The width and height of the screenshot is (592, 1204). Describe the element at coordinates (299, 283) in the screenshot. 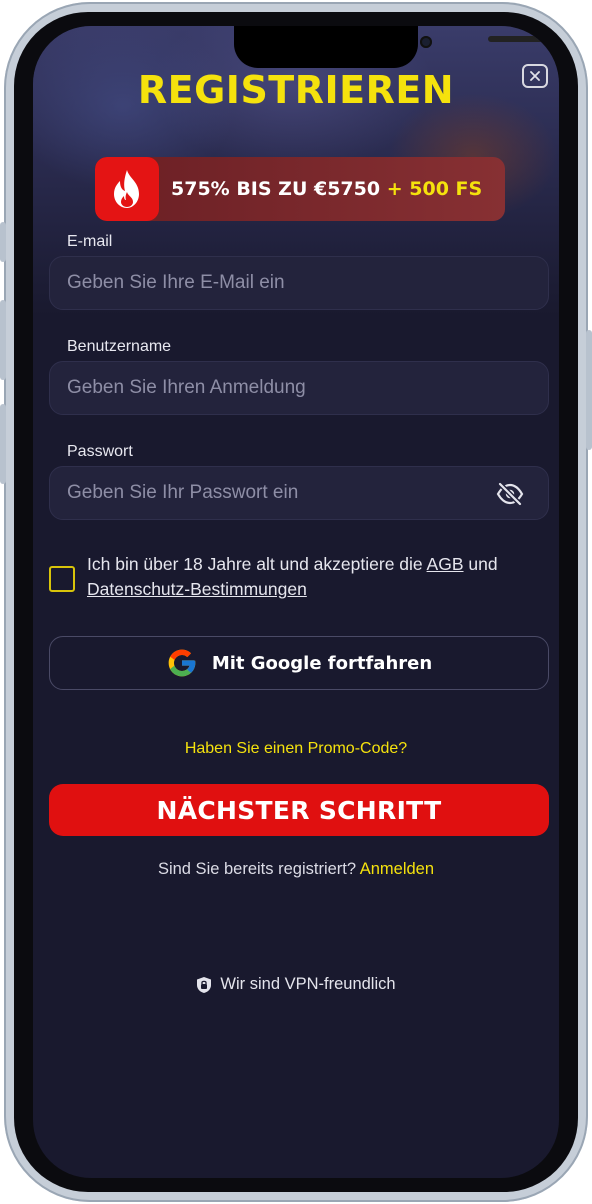

I see `email-field: Geben Sie Ihre E-Mail ein` at that location.